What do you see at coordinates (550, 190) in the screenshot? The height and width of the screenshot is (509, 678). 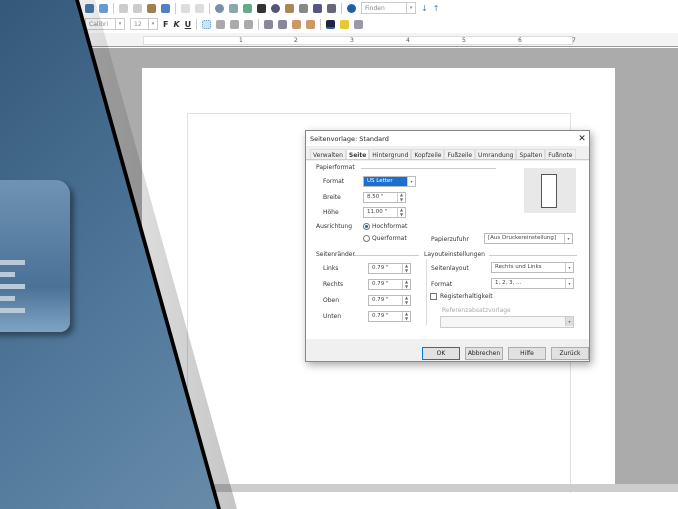 I see `page-preview` at bounding box center [550, 190].